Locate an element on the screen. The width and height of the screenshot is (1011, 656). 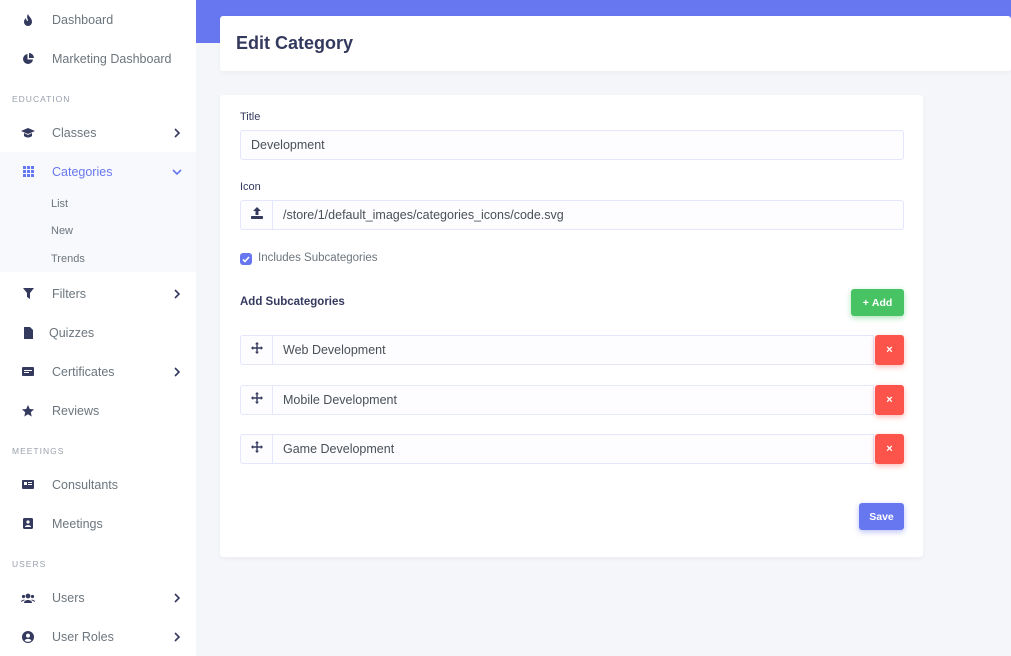
filter-icon is located at coordinates (28, 294).